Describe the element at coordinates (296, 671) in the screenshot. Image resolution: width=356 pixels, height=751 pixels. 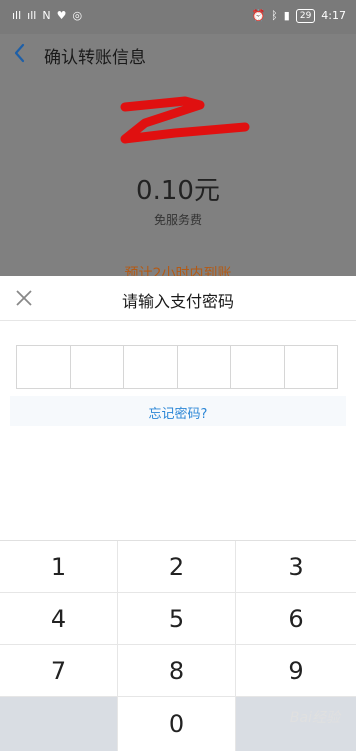
I see `key-9: 9` at that location.